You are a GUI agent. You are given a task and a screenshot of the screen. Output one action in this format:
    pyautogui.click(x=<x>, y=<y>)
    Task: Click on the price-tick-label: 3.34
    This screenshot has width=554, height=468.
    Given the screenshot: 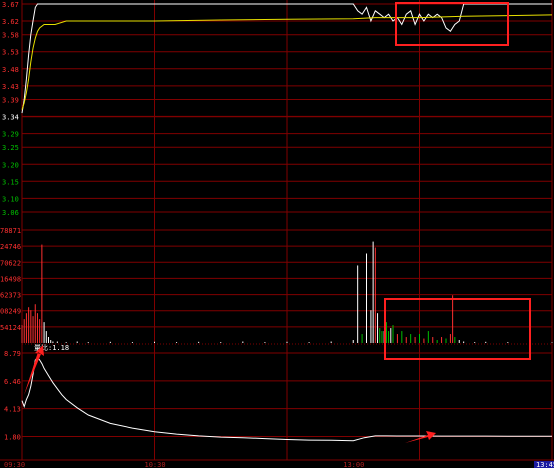 What is the action you would take?
    pyautogui.click(x=10, y=118)
    